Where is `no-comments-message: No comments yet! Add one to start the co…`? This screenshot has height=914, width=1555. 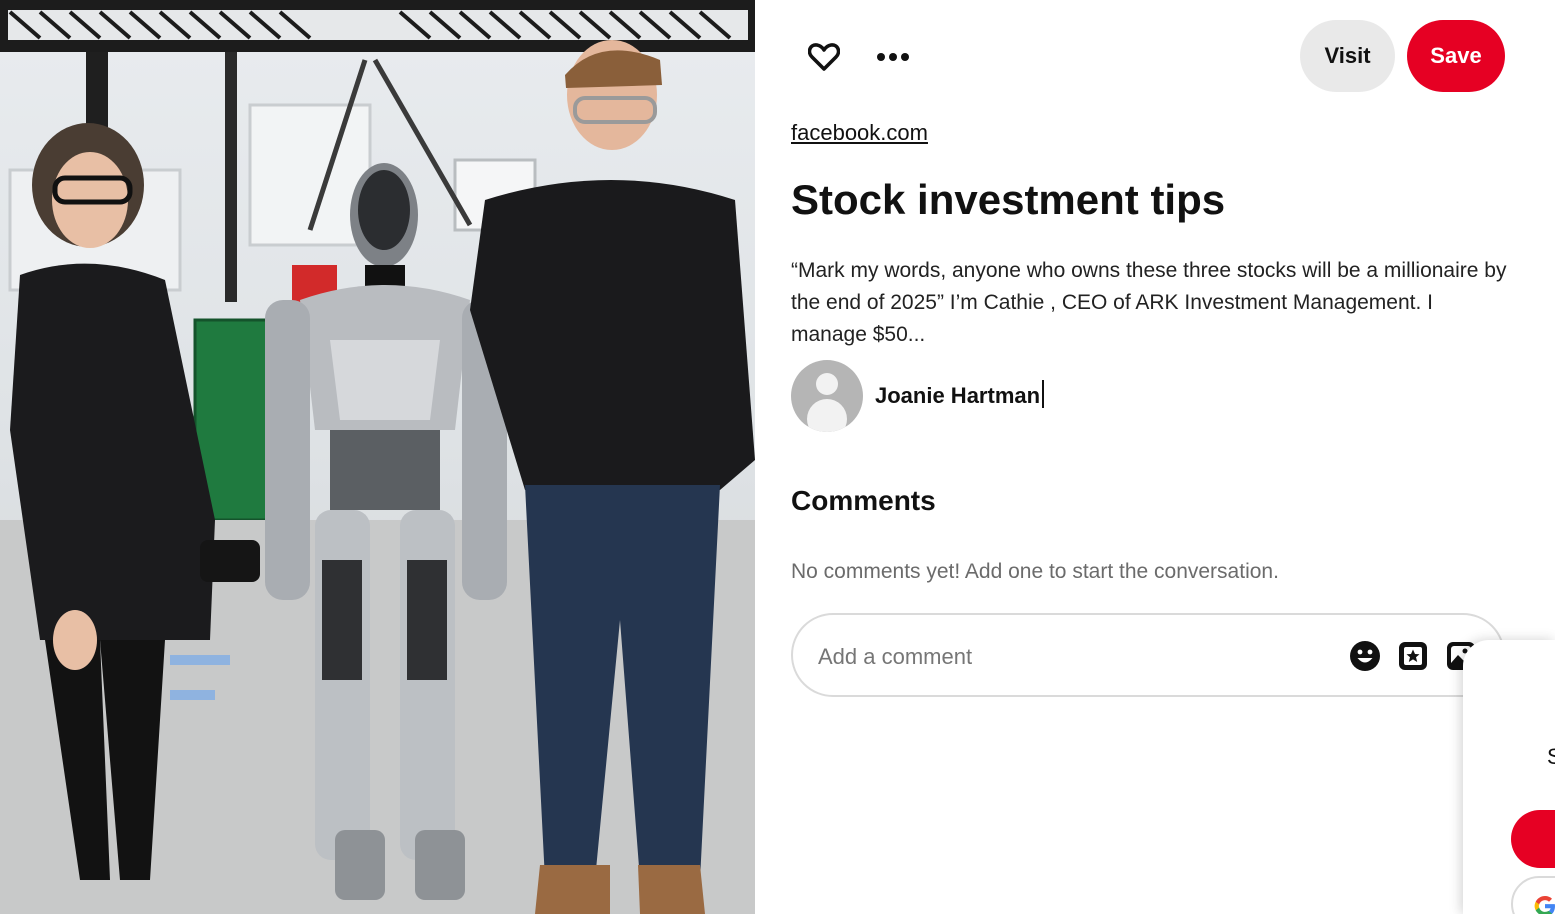 no-comments-message: No comments yet! Add one to start the co… is located at coordinates (1035, 571).